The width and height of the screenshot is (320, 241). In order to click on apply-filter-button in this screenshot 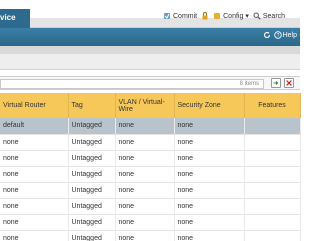, I will do `click(276, 83)`.